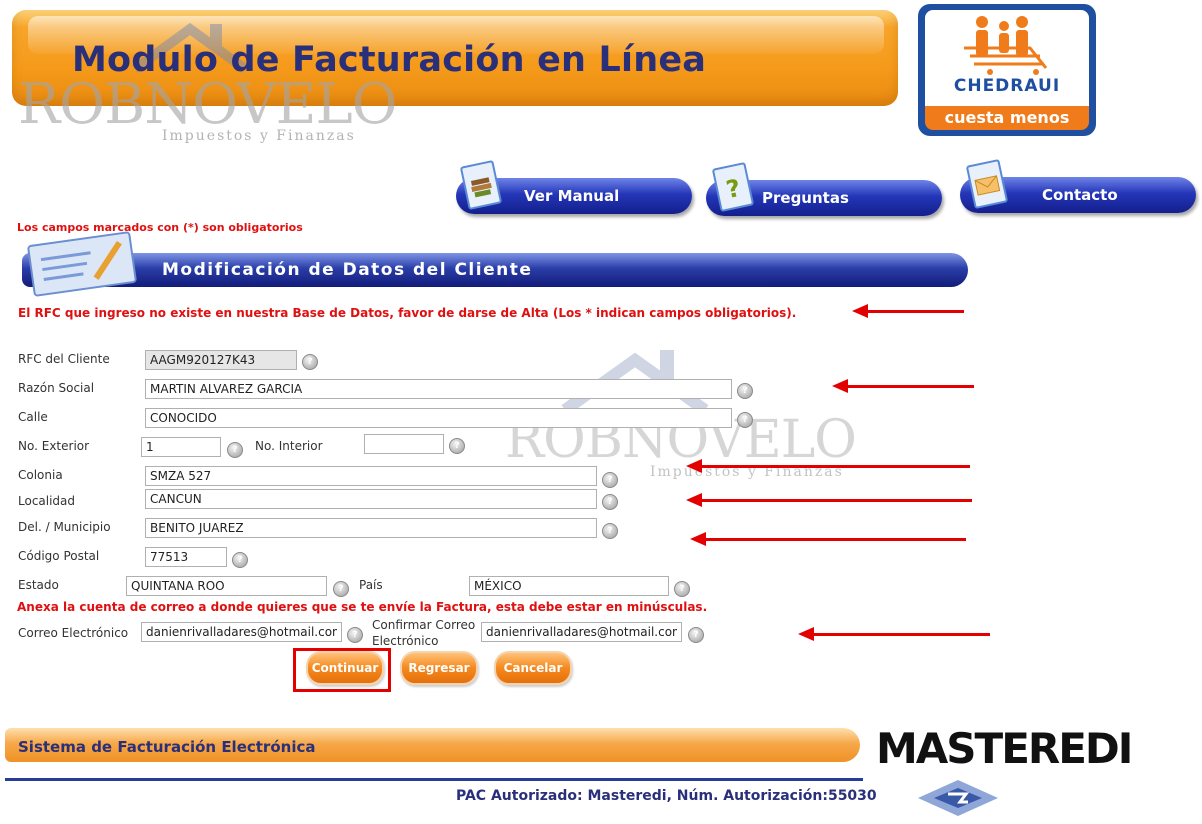 The width and height of the screenshot is (1202, 824). What do you see at coordinates (371, 528) in the screenshot?
I see `municipio-field` at bounding box center [371, 528].